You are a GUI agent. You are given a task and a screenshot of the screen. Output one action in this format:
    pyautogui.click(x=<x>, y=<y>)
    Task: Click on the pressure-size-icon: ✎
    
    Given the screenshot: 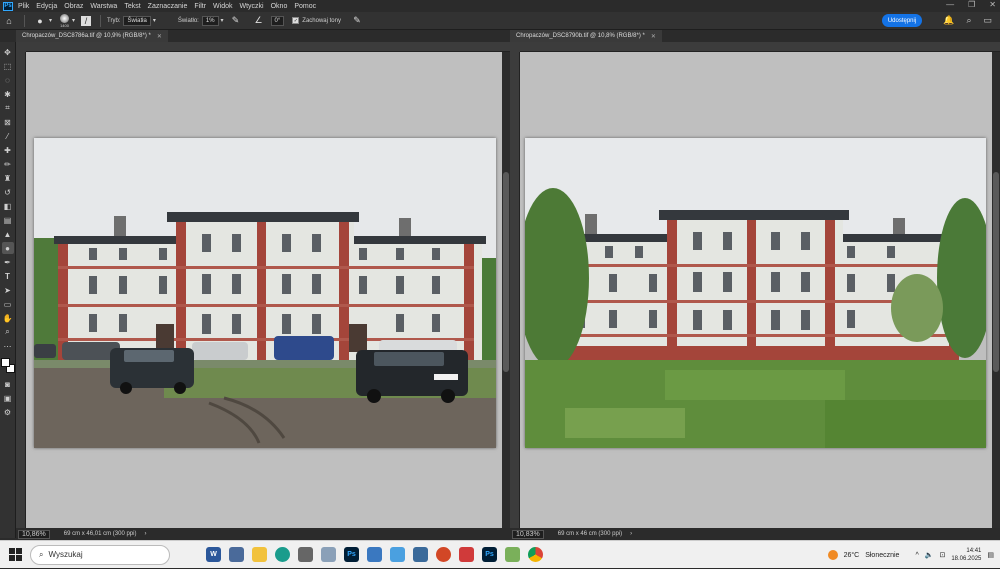 What is the action you would take?
    pyautogui.click(x=357, y=21)
    